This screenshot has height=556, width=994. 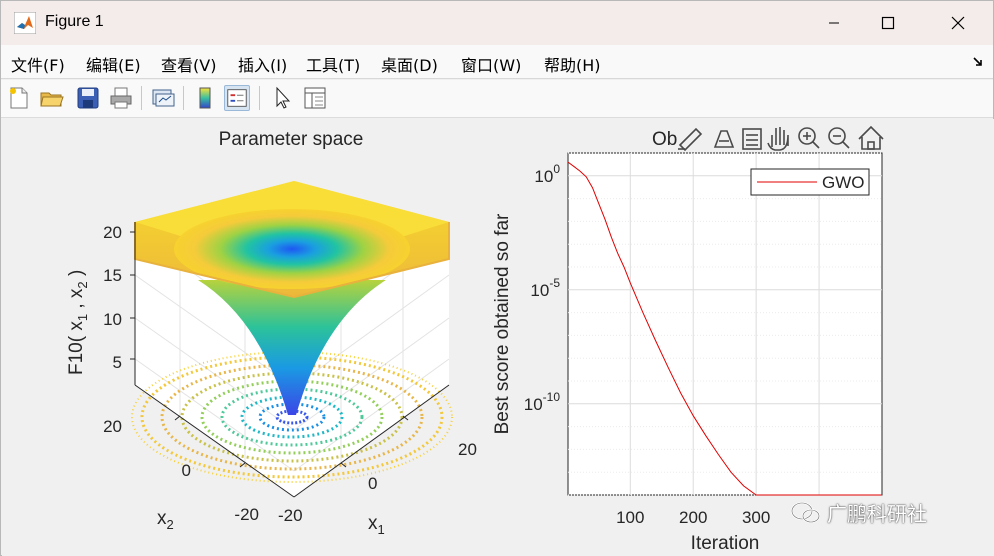 I want to click on menu-file: 文件(F), so click(x=38, y=64).